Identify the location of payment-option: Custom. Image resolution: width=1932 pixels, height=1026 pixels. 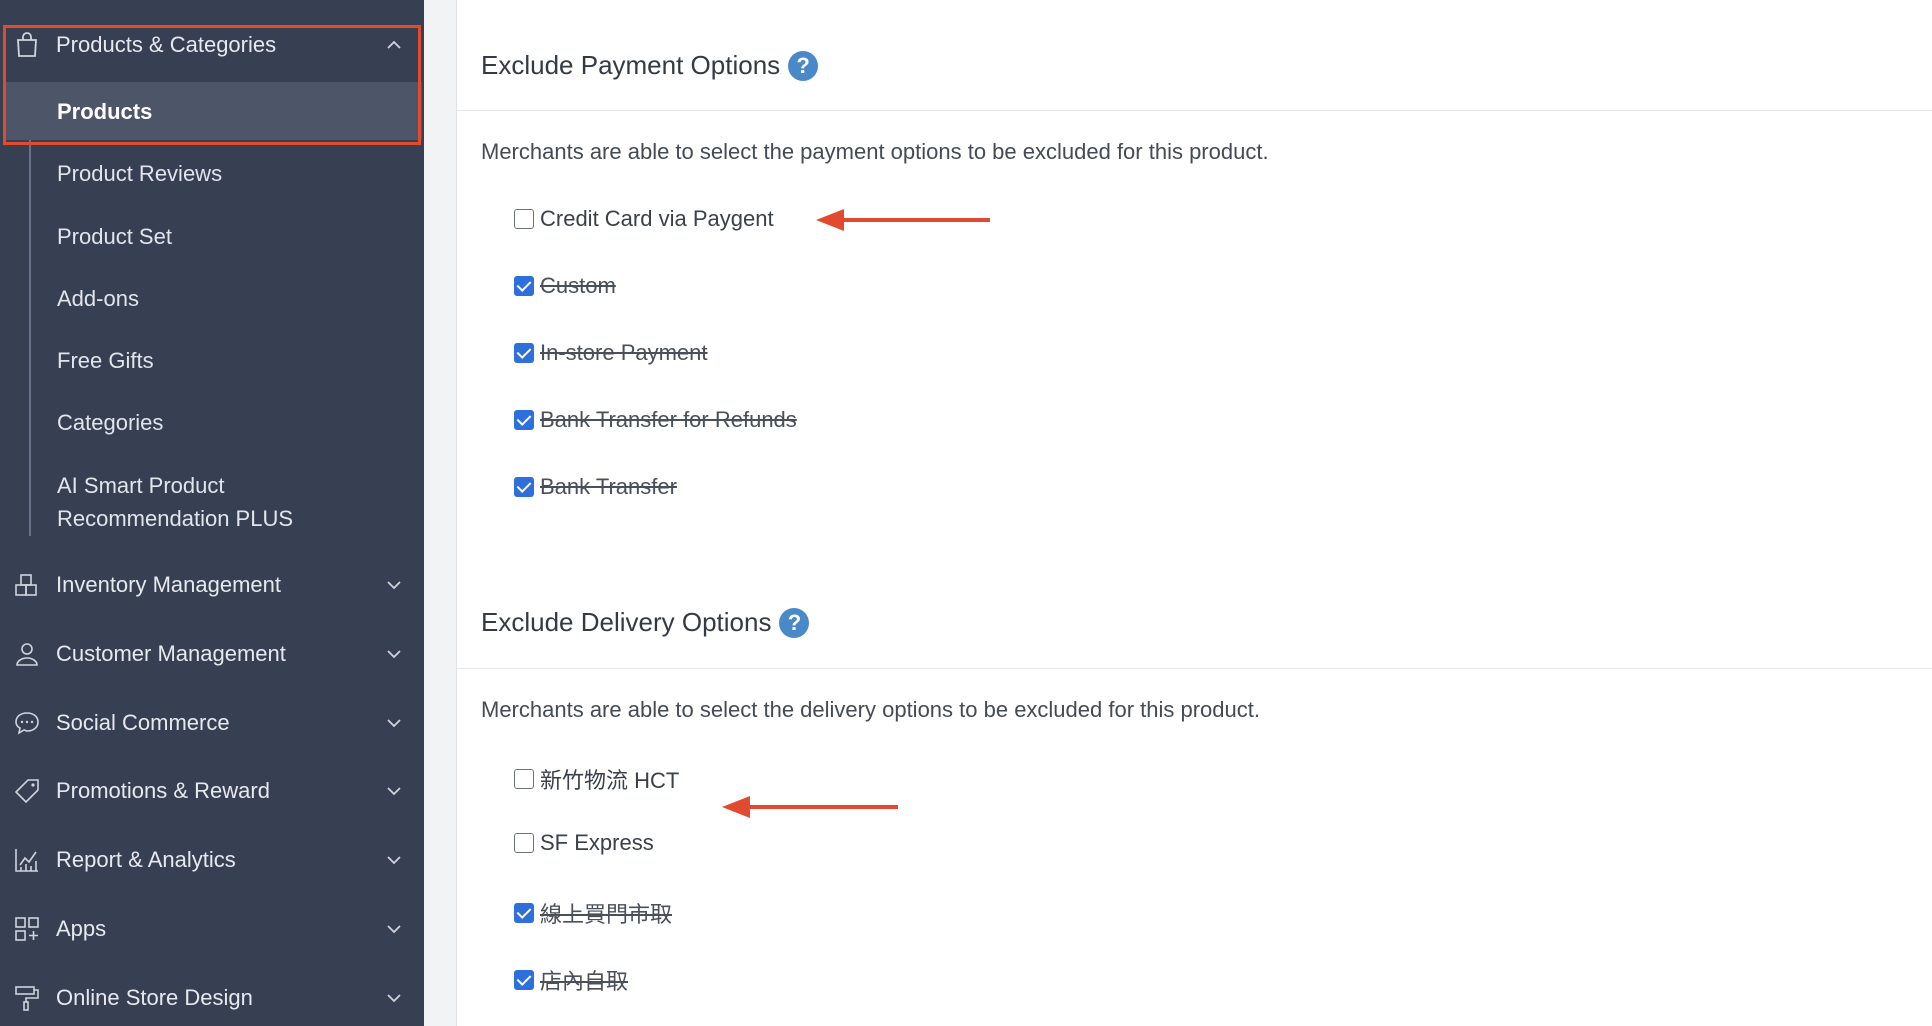
(565, 286).